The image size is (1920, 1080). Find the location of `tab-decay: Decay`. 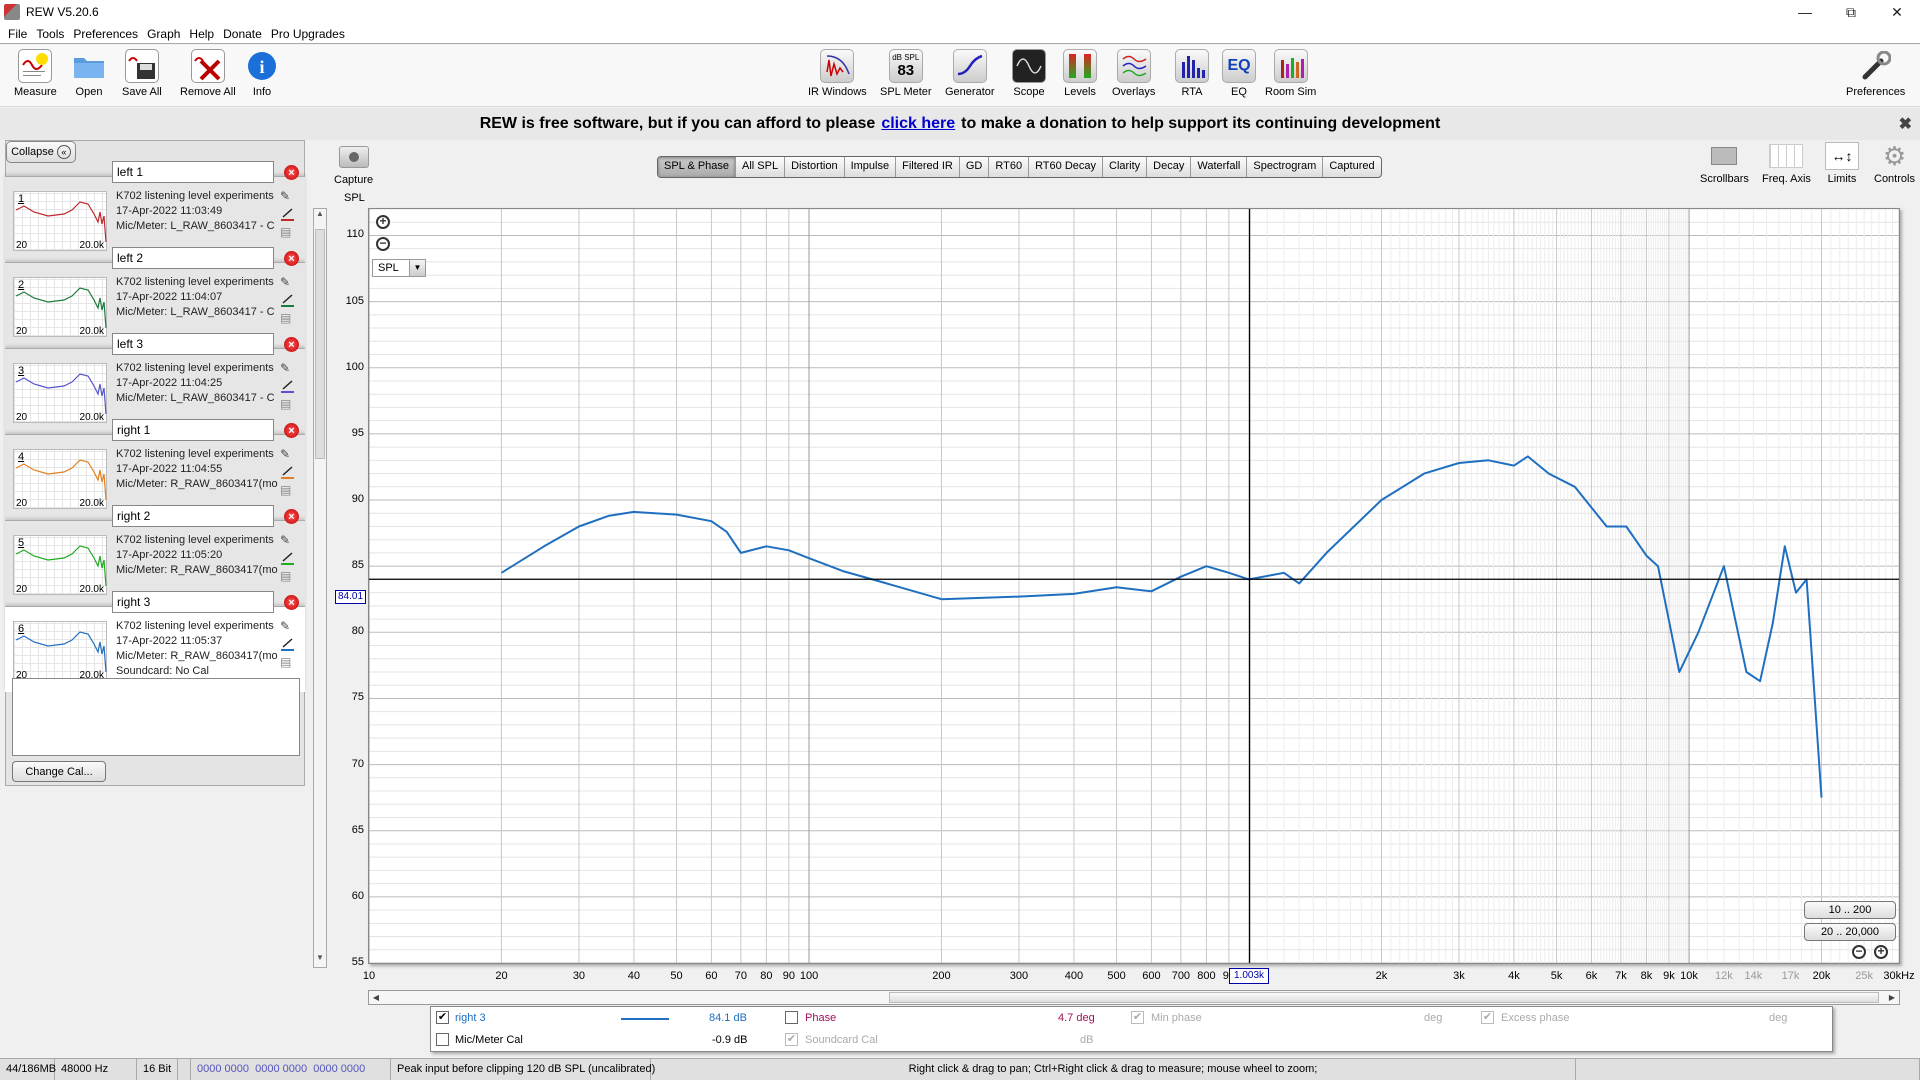

tab-decay: Decay is located at coordinates (1169, 167).